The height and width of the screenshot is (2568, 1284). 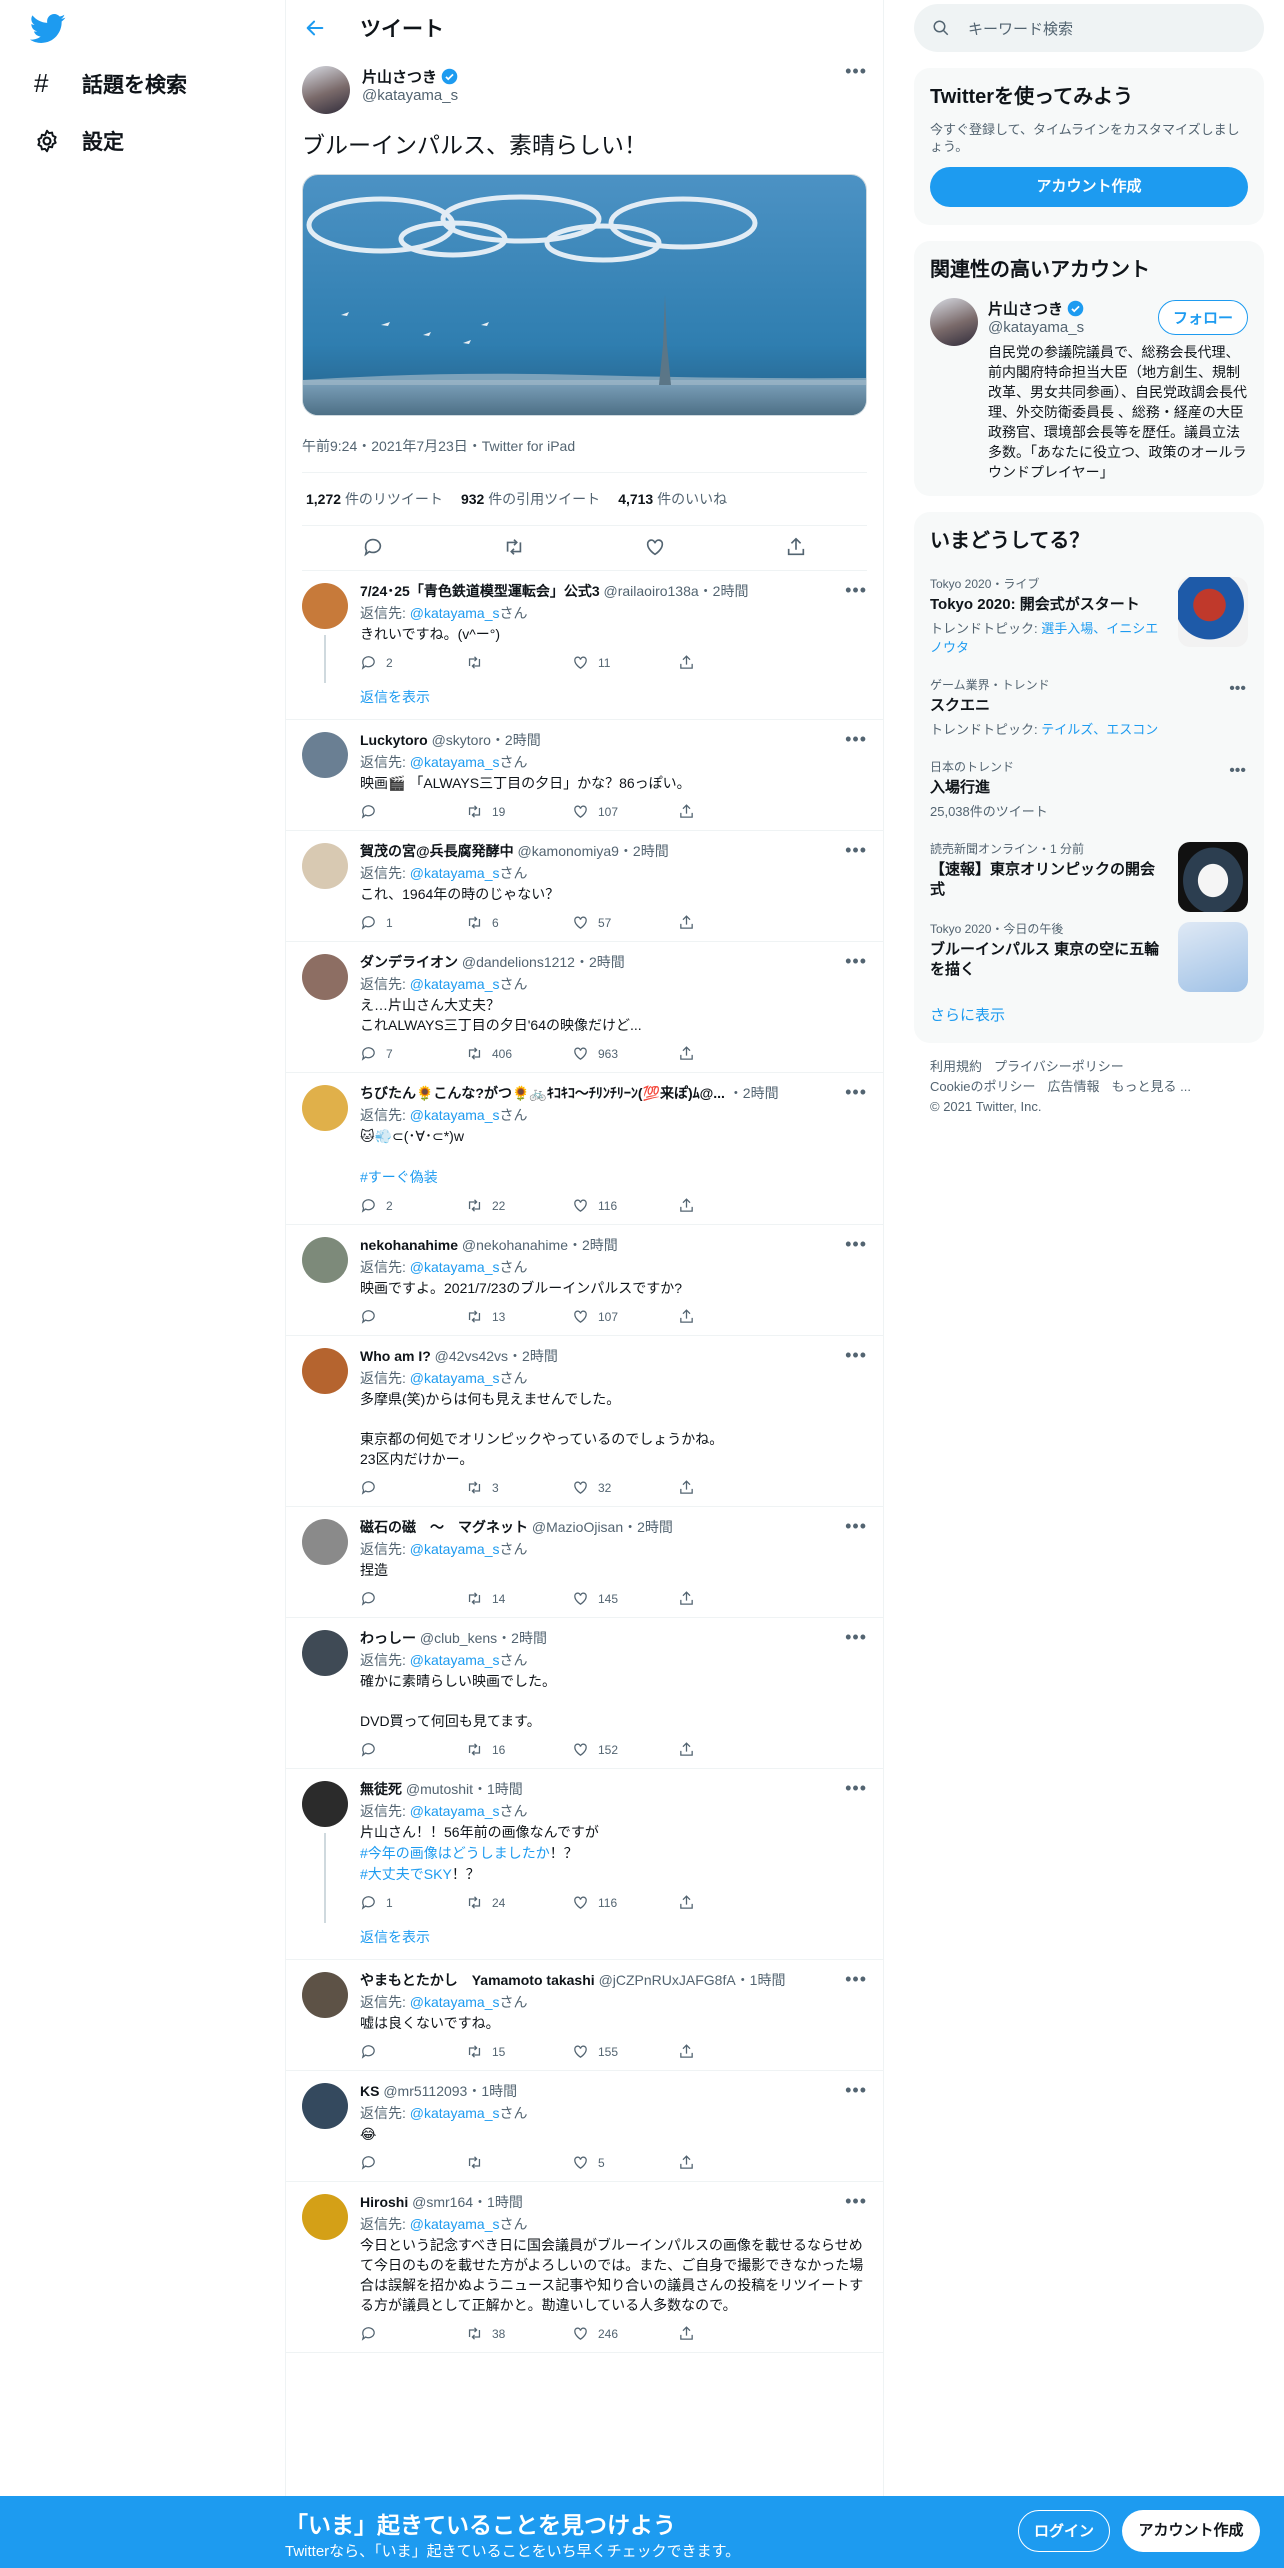 What do you see at coordinates (1089, 187) in the screenshot?
I see `create-account-button: アカウント作成` at bounding box center [1089, 187].